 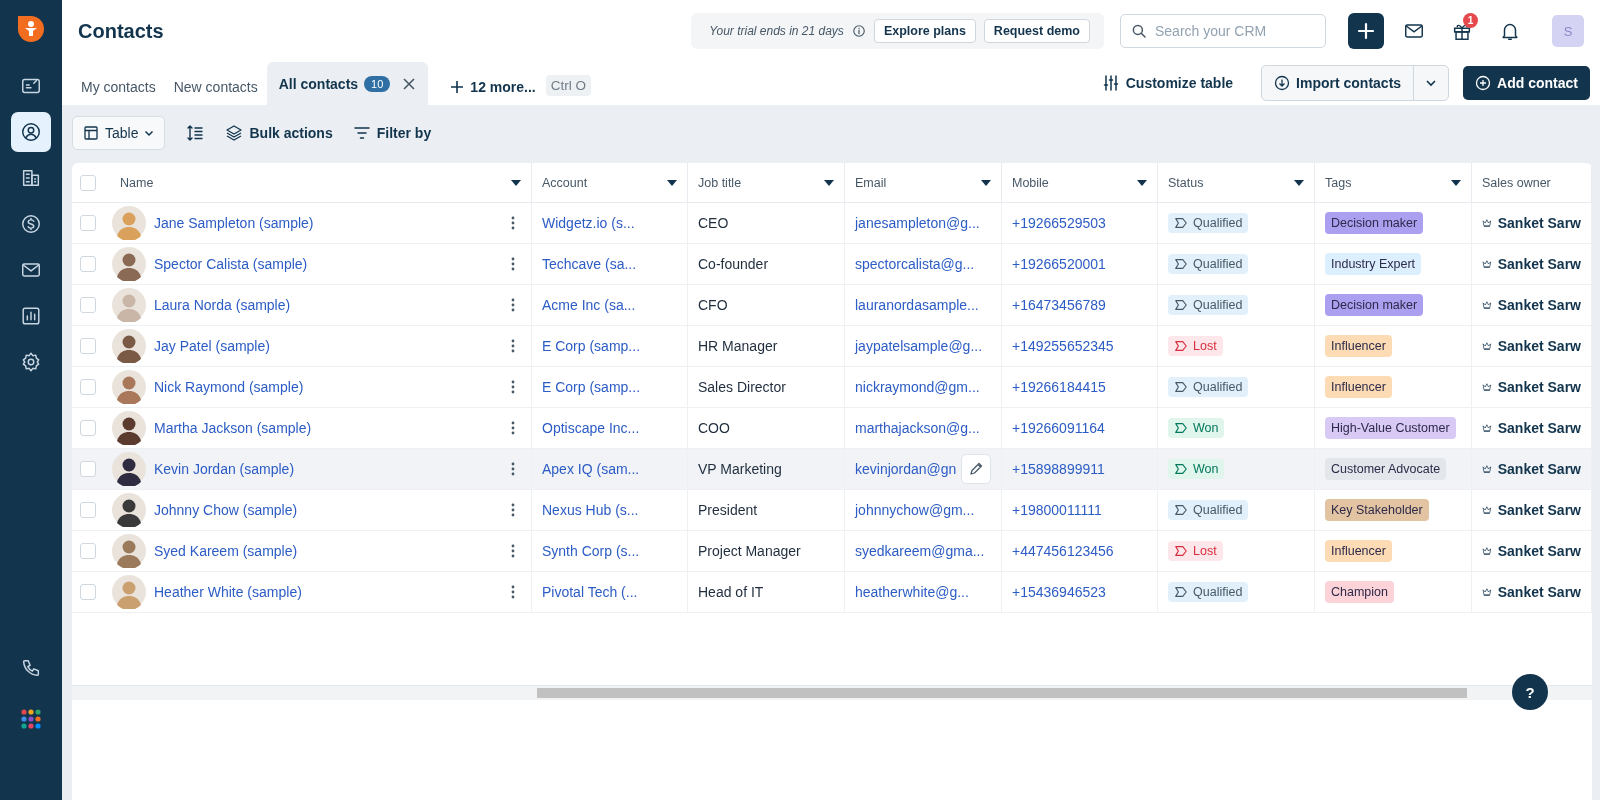 I want to click on edit-button, so click(x=976, y=469).